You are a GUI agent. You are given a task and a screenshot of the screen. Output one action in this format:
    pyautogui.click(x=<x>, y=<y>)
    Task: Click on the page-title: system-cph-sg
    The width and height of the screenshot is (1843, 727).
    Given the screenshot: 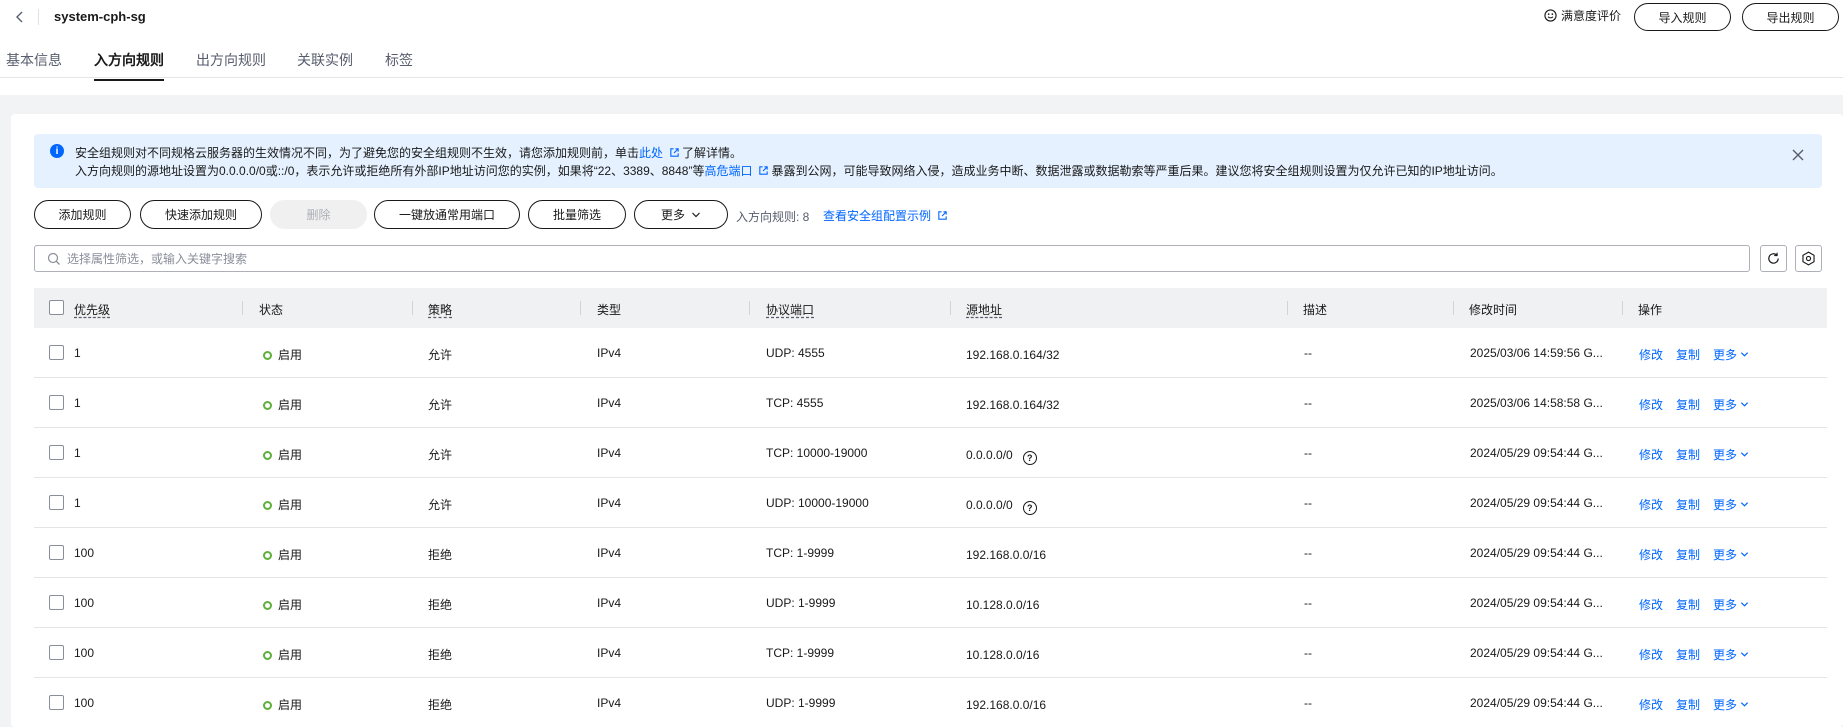 What is the action you would take?
    pyautogui.click(x=100, y=16)
    